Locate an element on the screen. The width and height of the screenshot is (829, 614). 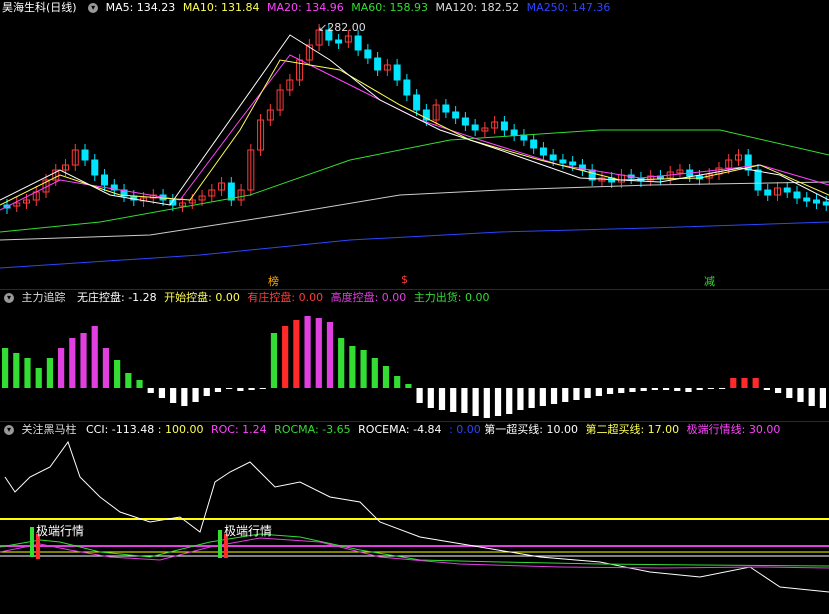
signal-bar is located at coordinates (220, 544).